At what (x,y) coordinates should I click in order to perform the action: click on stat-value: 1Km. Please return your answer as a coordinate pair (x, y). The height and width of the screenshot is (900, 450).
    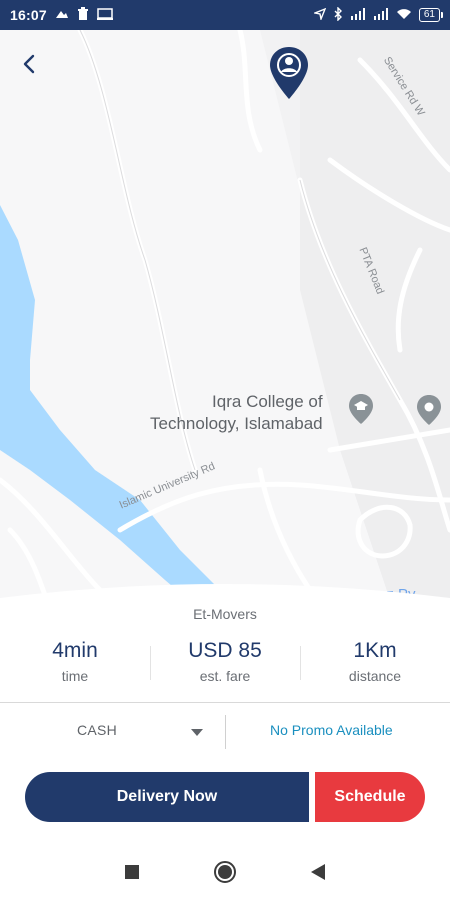
    Looking at the image, I should click on (375, 650).